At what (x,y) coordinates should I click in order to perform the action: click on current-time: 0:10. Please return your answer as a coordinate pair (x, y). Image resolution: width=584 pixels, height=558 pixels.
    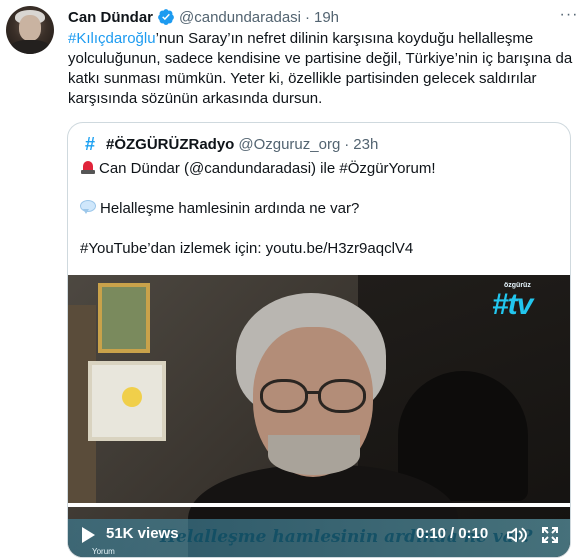
    Looking at the image, I should click on (431, 533).